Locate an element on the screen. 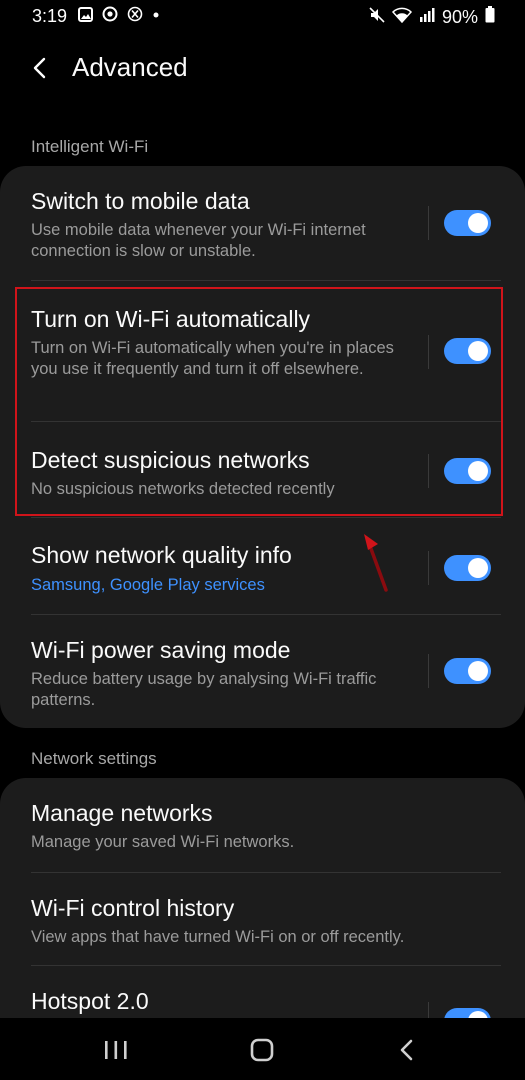 The height and width of the screenshot is (1080, 525). signal-icon is located at coordinates (427, 17).